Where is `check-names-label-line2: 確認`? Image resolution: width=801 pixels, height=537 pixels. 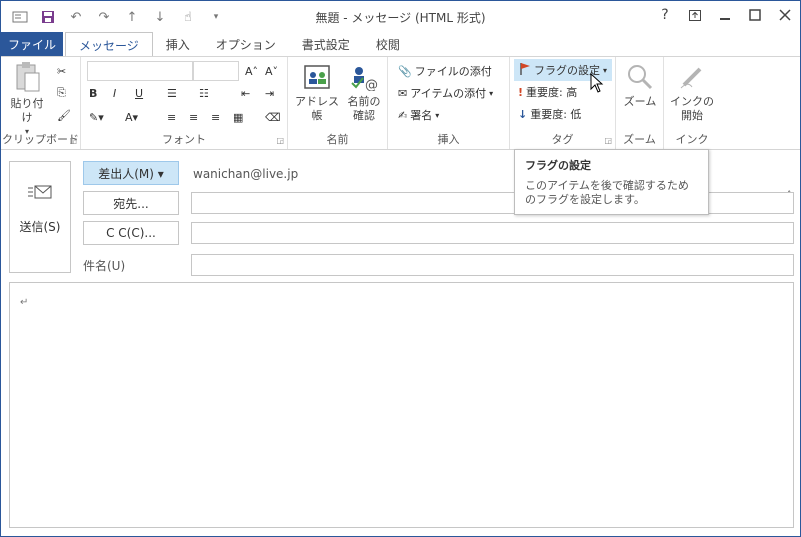
check-names-label-line2: 確認 is located at coordinates (364, 115).